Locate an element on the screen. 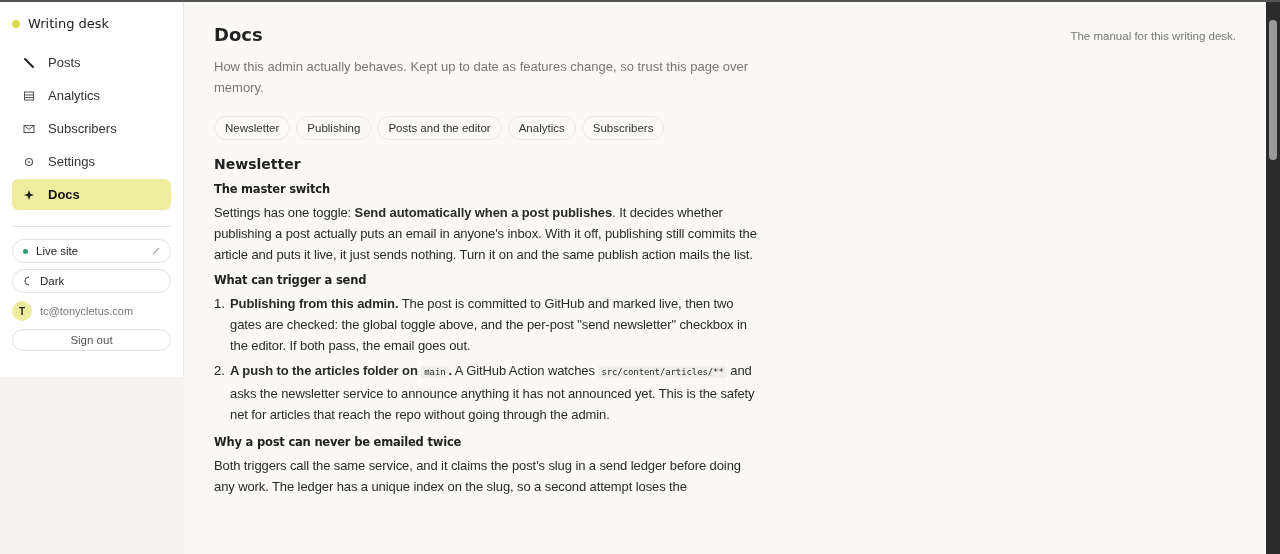 The height and width of the screenshot is (554, 1280). scrollbar is located at coordinates (1273, 278).